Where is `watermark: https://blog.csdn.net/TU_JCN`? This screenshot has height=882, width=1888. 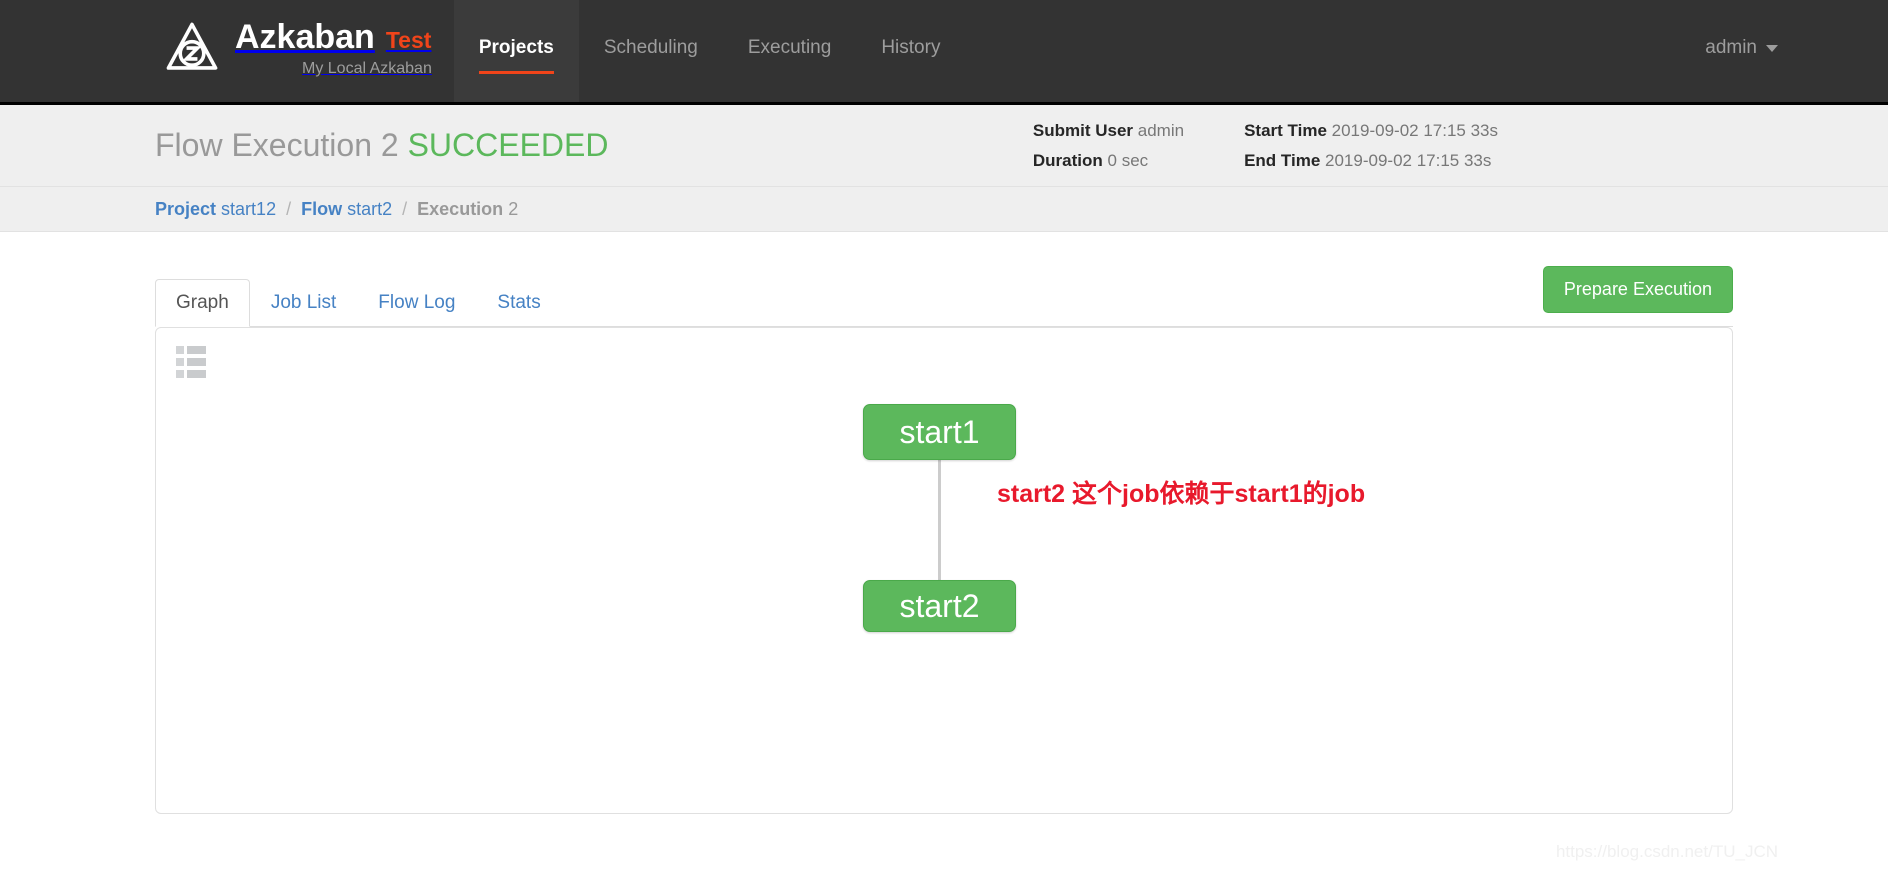 watermark: https://blog.csdn.net/TU_JCN is located at coordinates (1666, 851).